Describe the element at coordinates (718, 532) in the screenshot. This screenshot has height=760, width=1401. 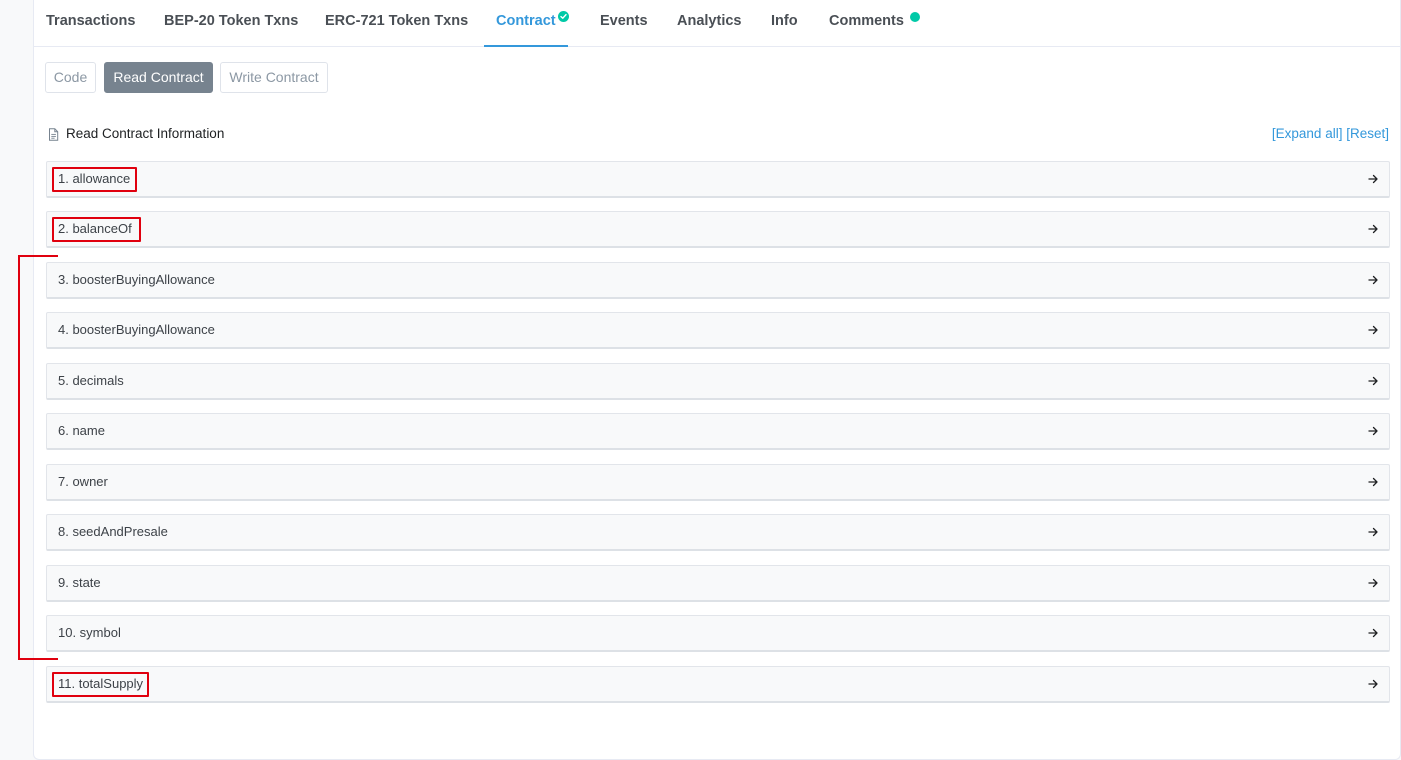
I see `function-item-seedandpresale: 8. seedAndPresale` at that location.